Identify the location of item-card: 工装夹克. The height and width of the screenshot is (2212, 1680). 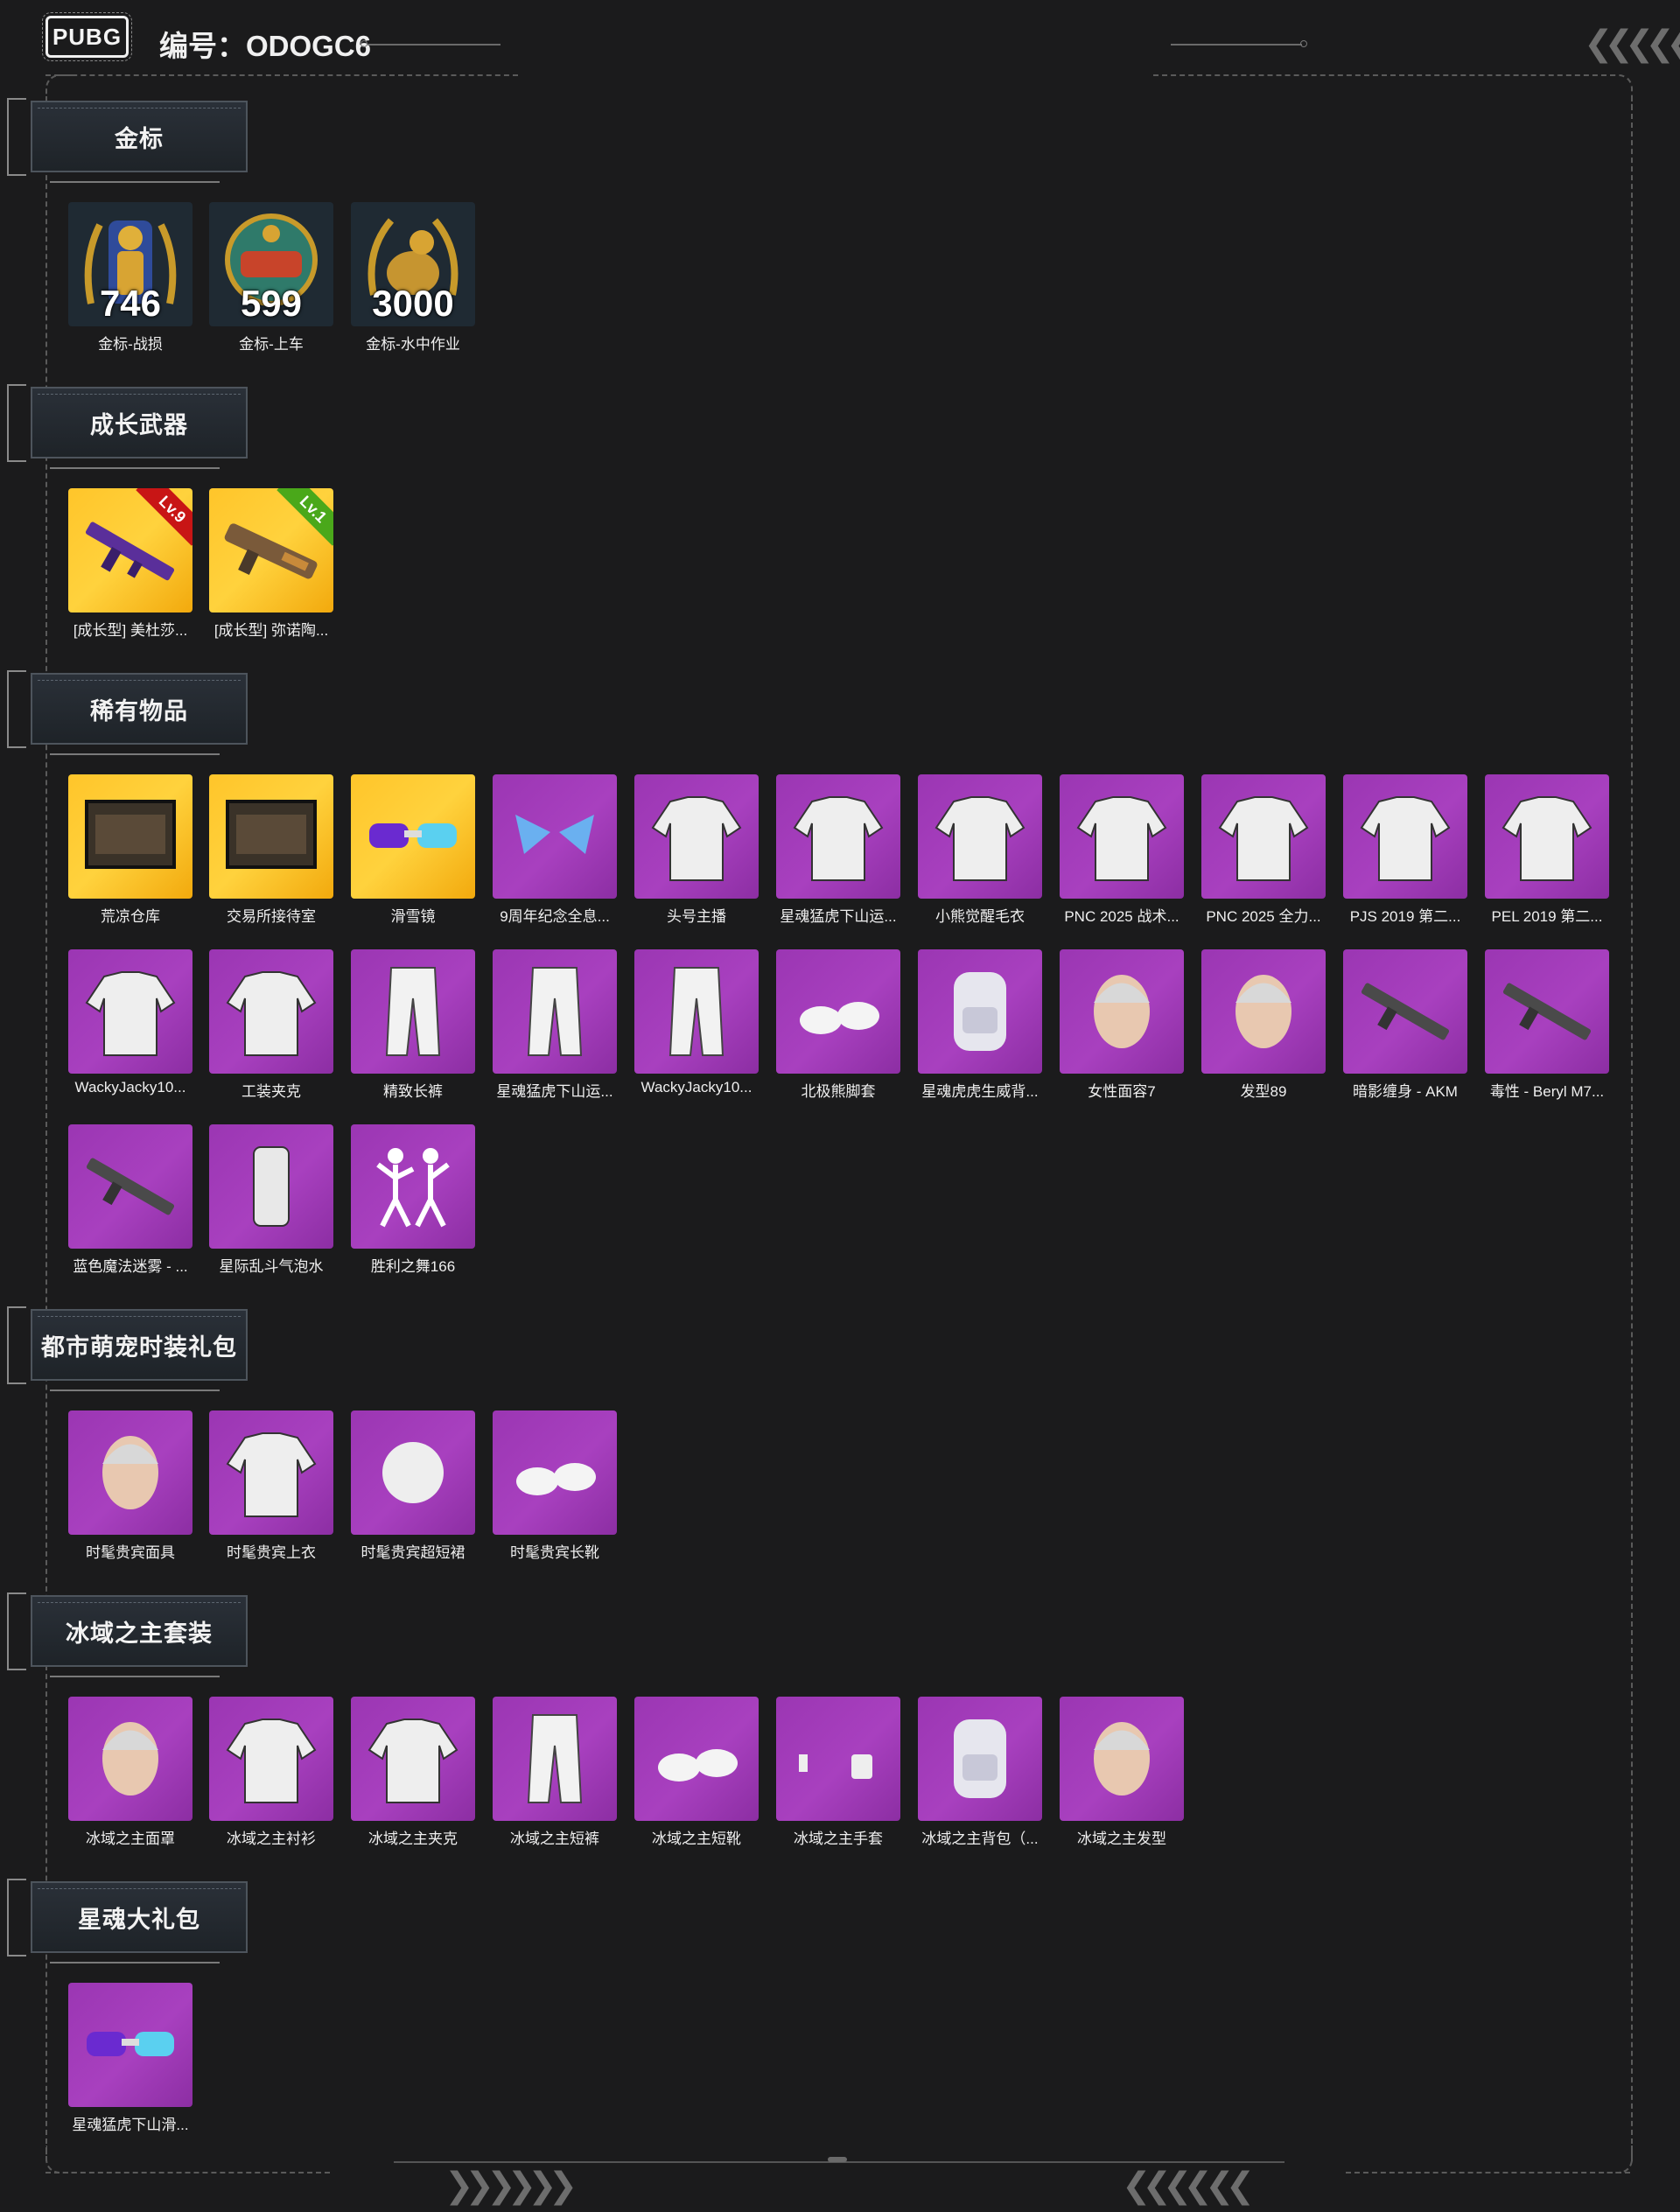
(271, 1025).